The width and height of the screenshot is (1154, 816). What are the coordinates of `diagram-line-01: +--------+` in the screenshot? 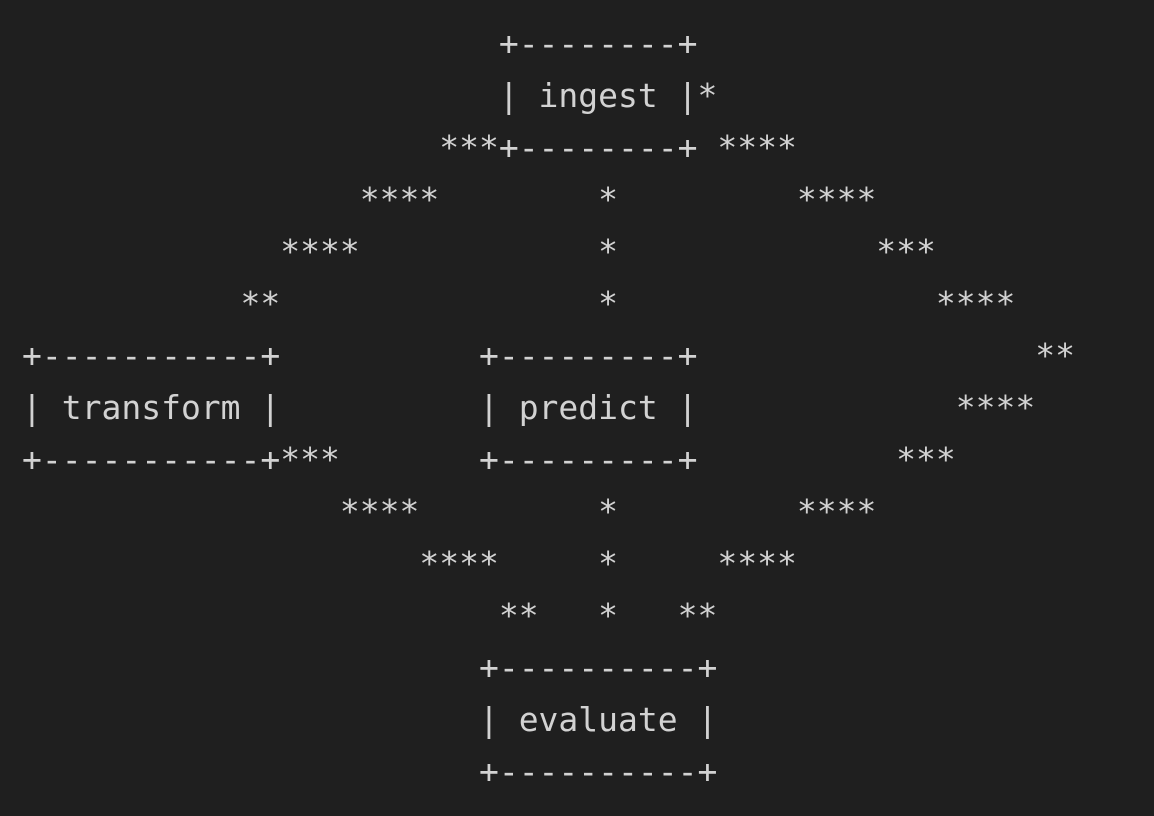 It's located at (360, 43).